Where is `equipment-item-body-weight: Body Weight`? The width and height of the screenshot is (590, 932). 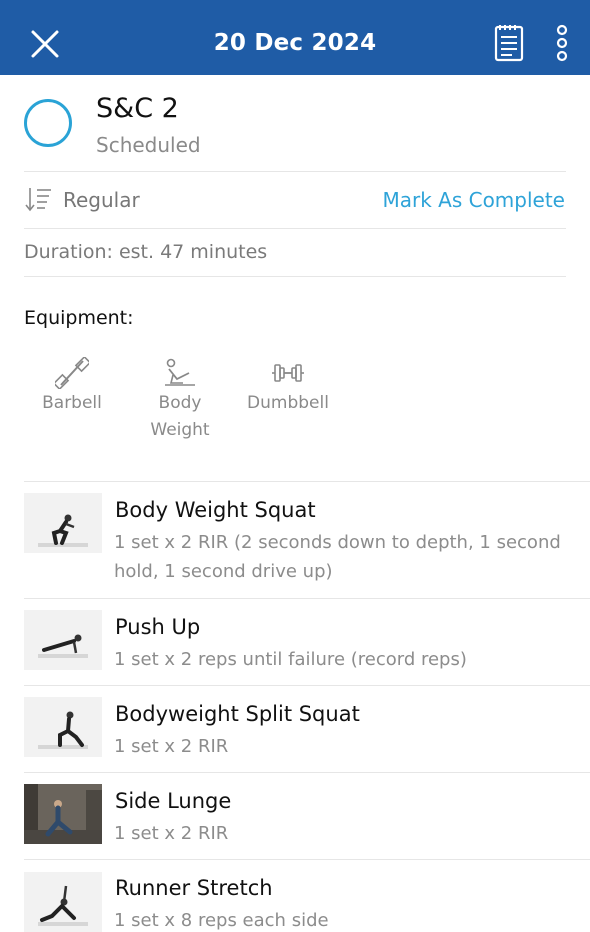
equipment-item-body-weight: Body Weight is located at coordinates (180, 400).